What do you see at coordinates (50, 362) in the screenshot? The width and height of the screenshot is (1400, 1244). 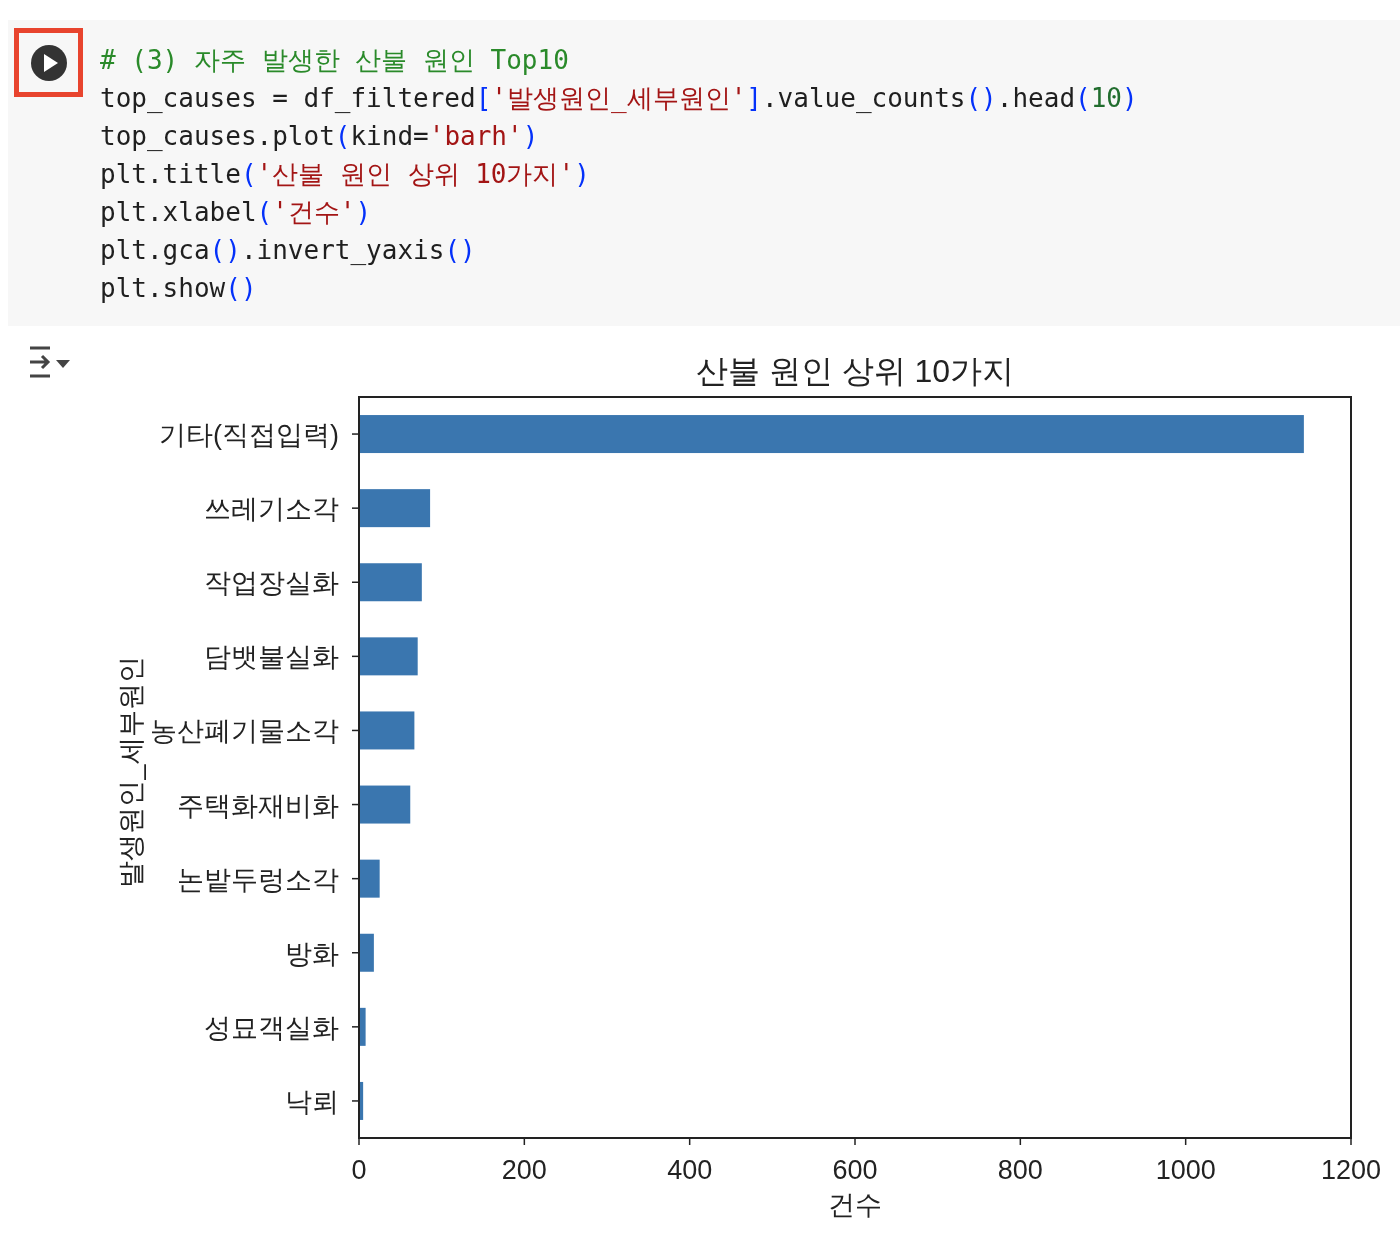 I see `output-toggle-icon` at bounding box center [50, 362].